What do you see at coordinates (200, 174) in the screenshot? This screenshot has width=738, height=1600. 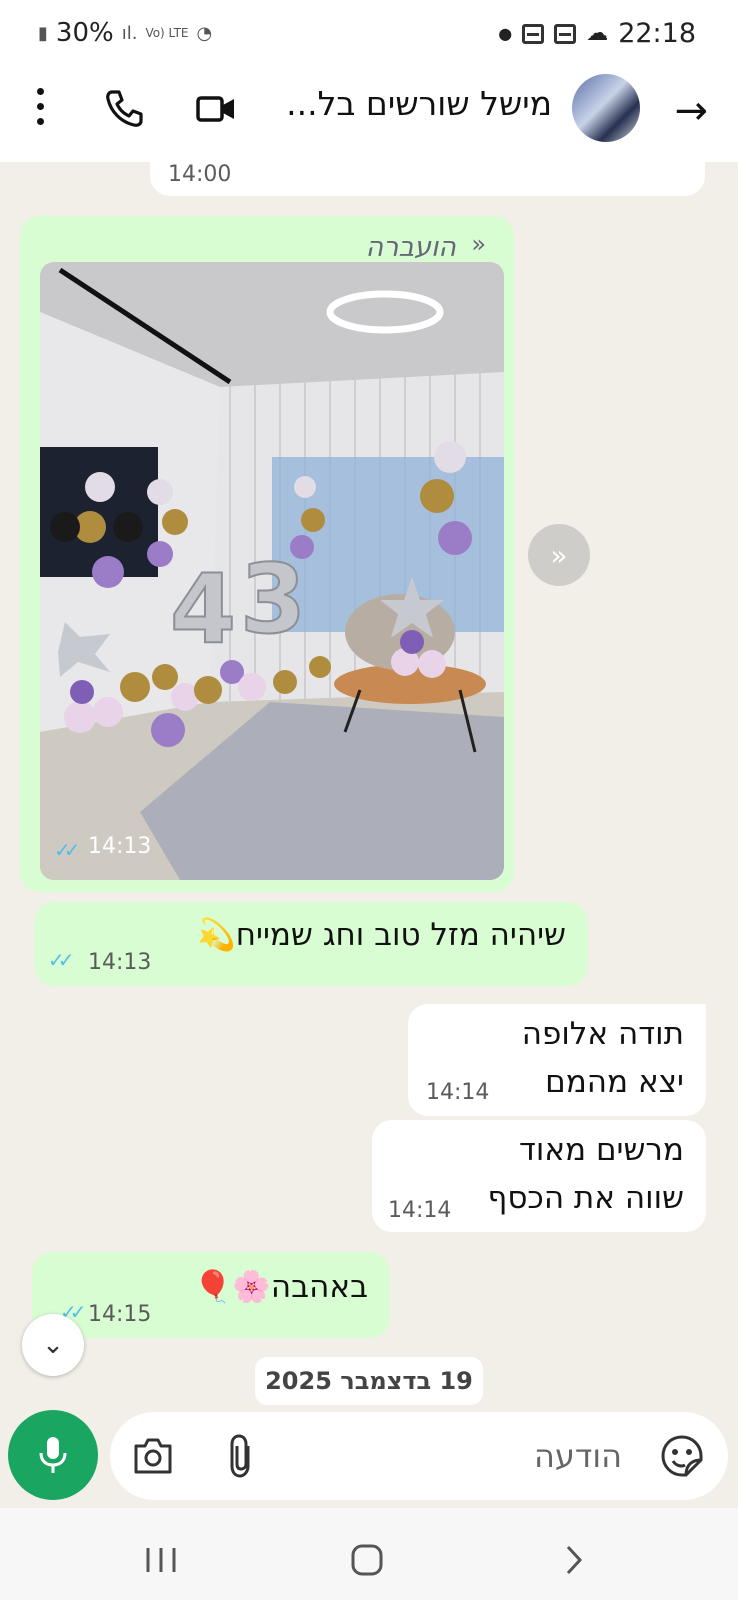 I see `message-time: 14:00` at bounding box center [200, 174].